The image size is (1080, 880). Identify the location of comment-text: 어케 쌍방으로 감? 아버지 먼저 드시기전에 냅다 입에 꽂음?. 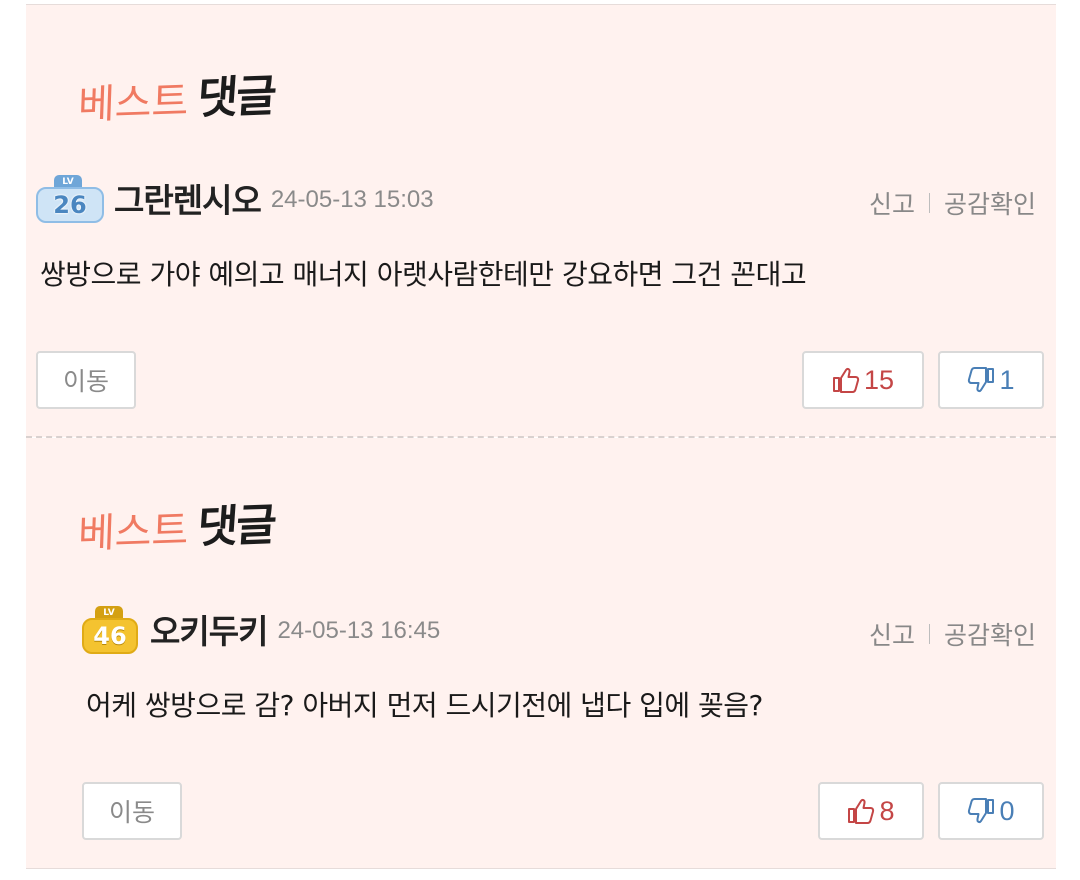
(424, 705).